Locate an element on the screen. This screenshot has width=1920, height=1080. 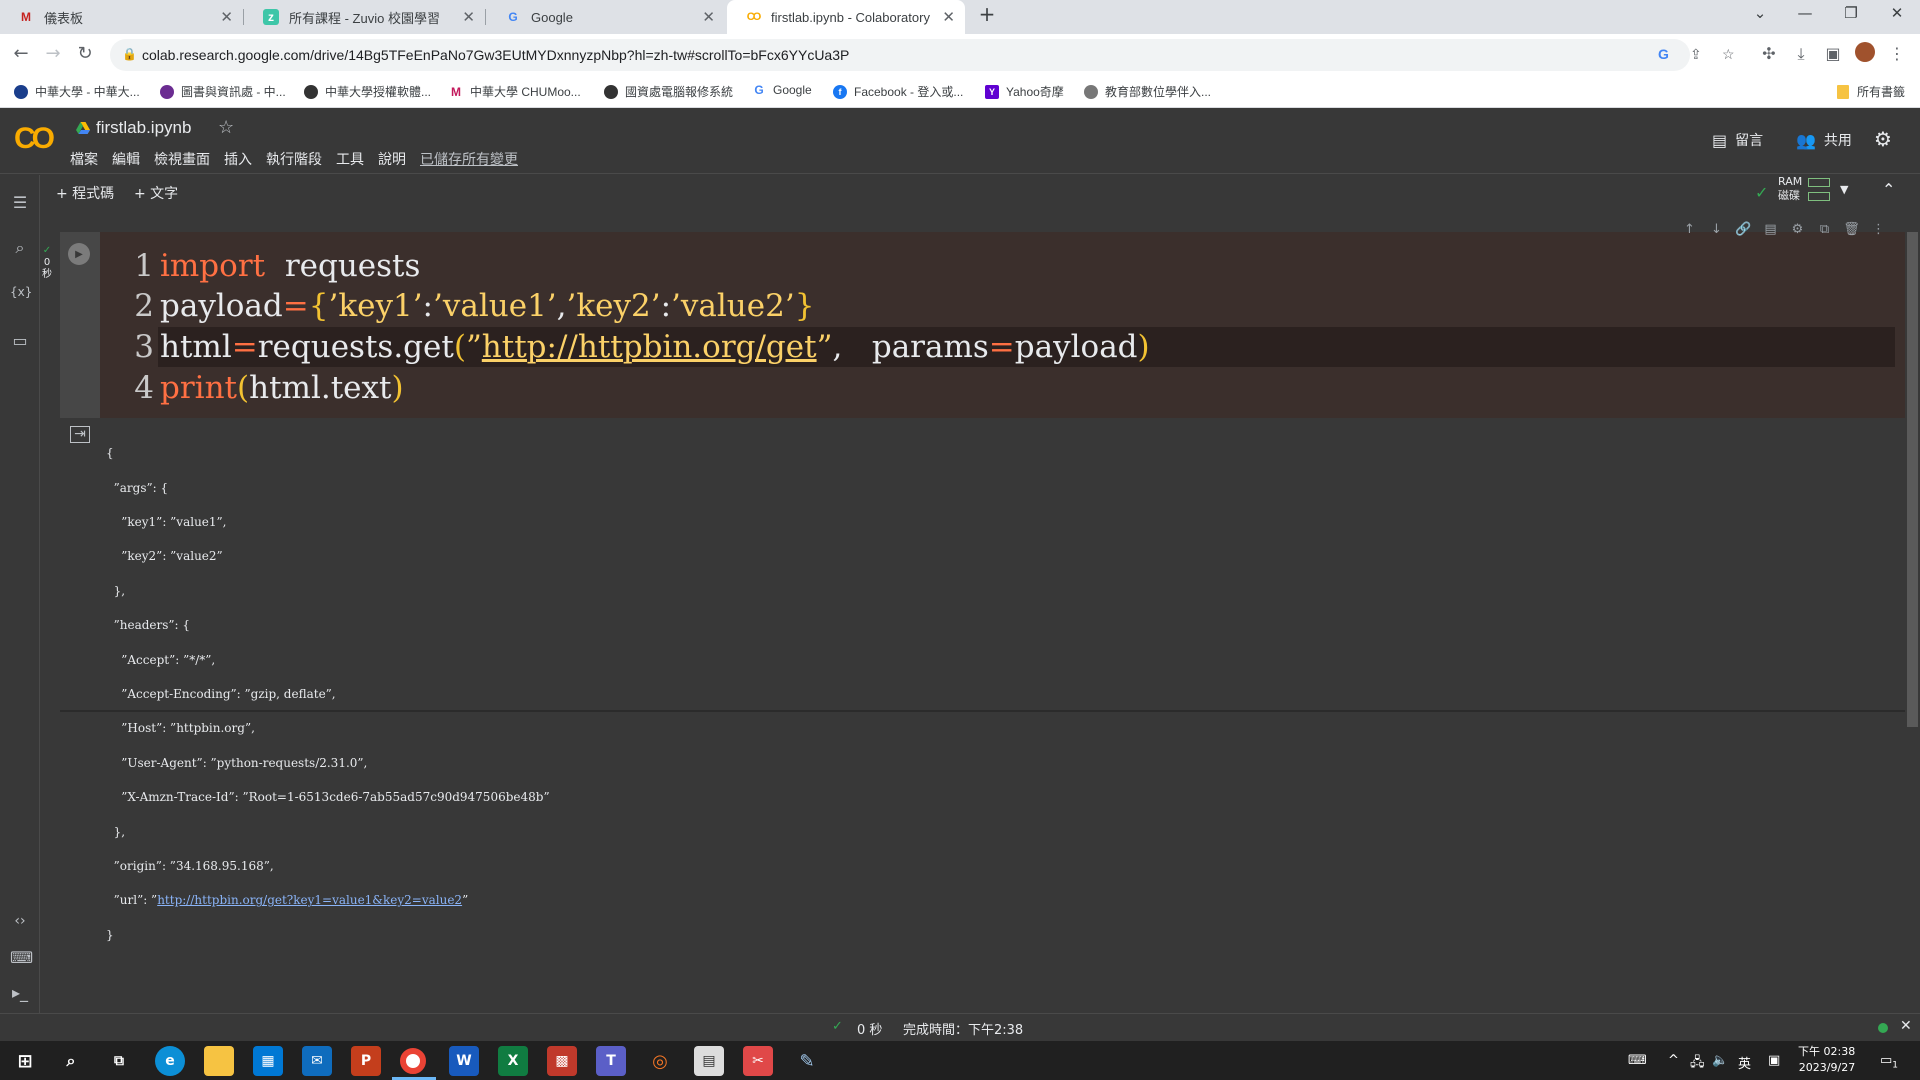
code-line-4: 4 print(html.text) is located at coordinates (266, 388).